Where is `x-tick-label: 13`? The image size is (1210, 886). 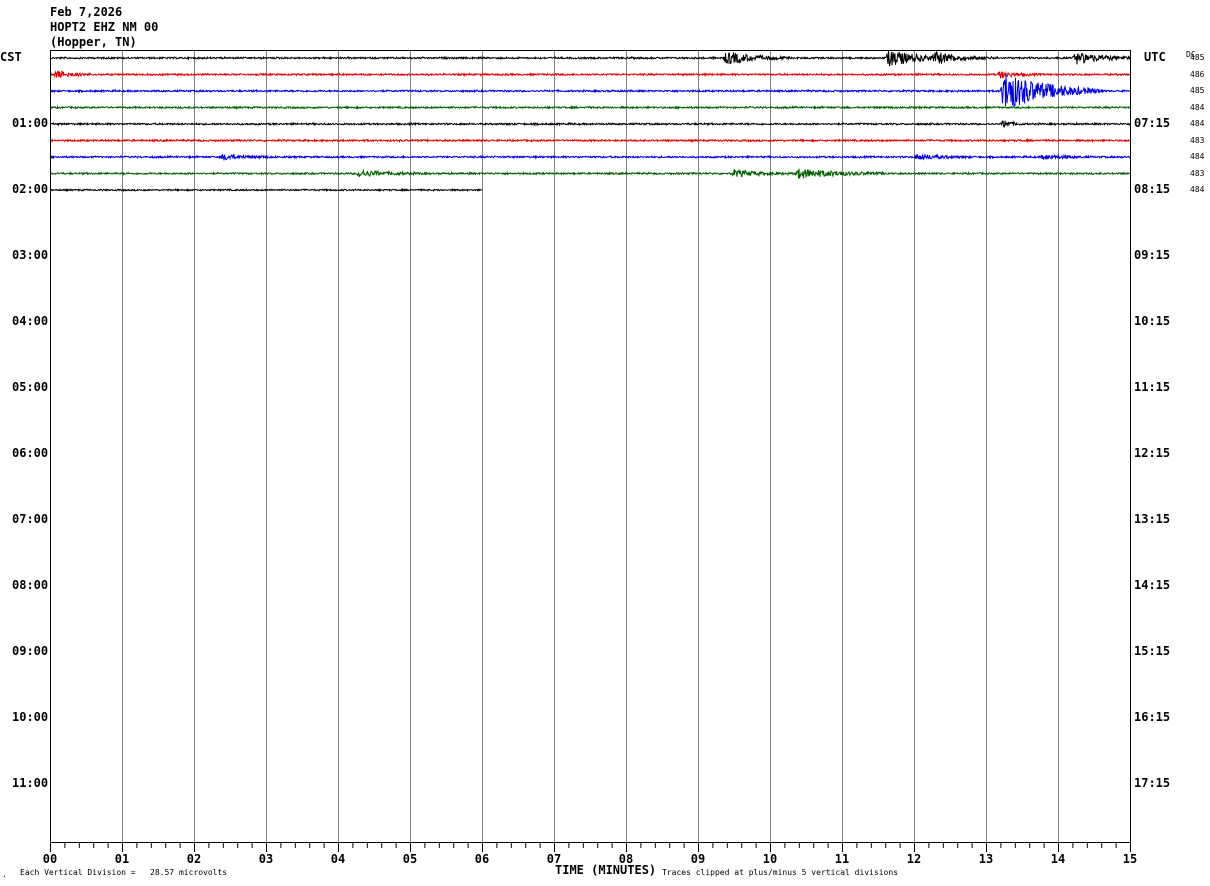 x-tick-label: 13 is located at coordinates (986, 859).